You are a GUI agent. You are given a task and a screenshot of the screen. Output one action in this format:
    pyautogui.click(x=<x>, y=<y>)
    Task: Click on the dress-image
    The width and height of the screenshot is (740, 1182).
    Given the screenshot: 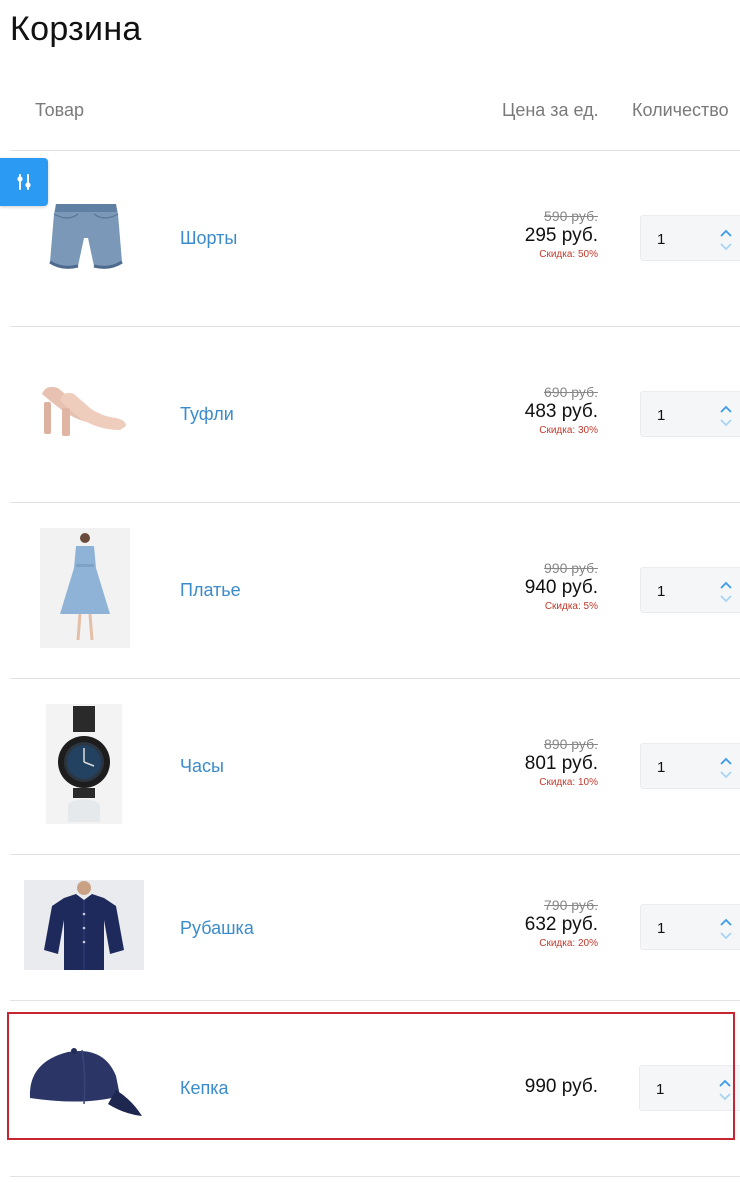 What is the action you would take?
    pyautogui.click(x=85, y=588)
    